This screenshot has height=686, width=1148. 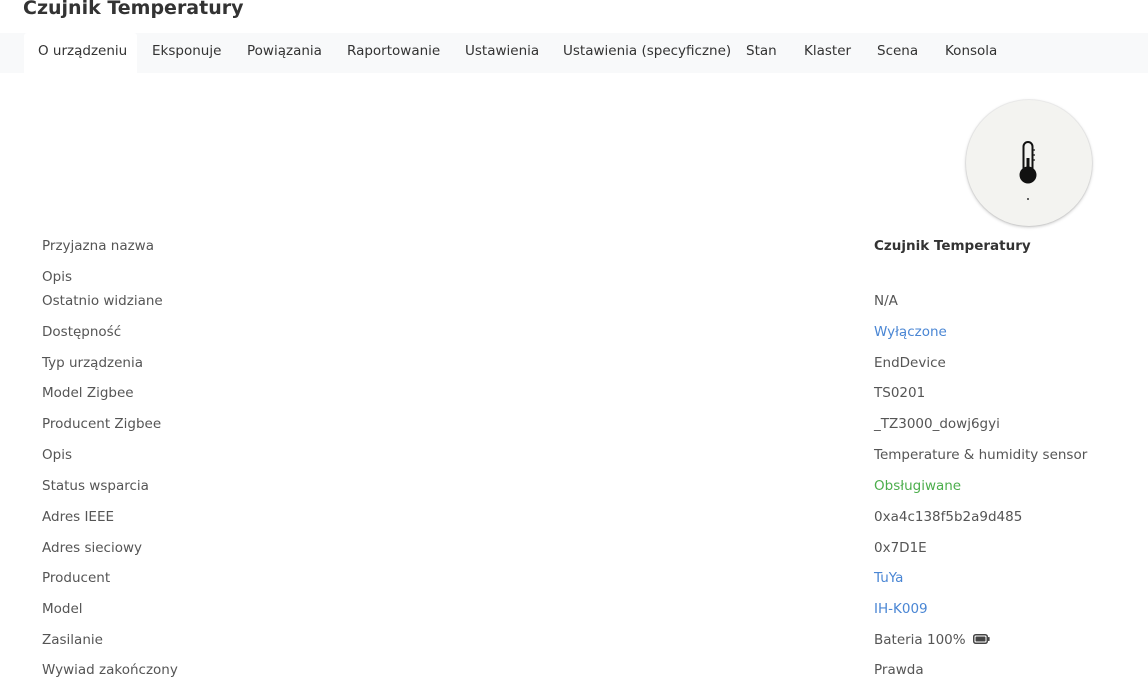 What do you see at coordinates (910, 332) in the screenshot?
I see `value-availability: Wyłączone` at bounding box center [910, 332].